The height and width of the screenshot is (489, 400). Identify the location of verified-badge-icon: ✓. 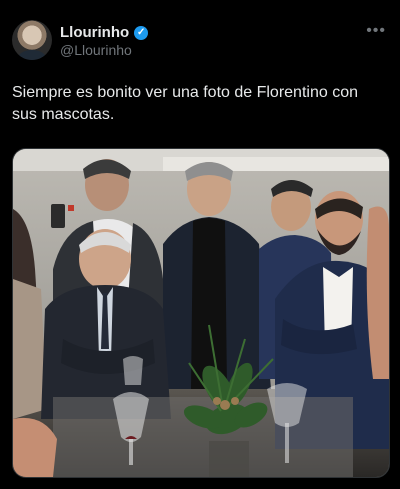
(141, 32).